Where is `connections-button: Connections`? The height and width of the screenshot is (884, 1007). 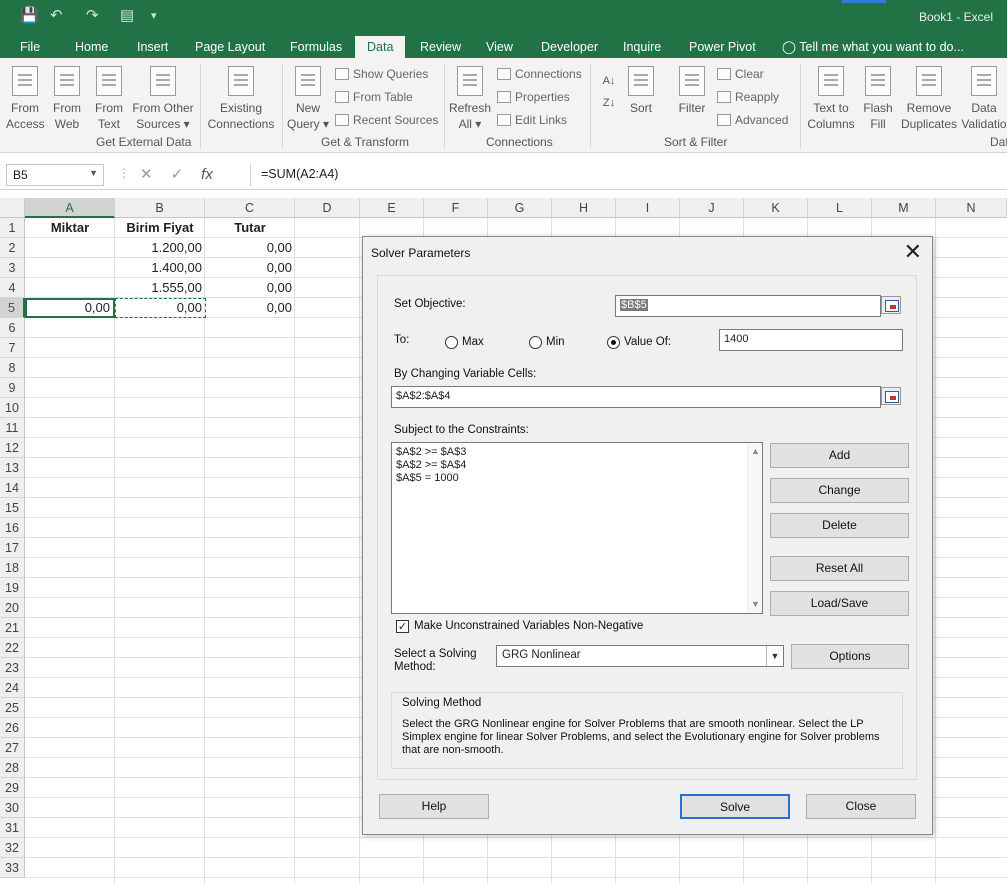 connections-button: Connections is located at coordinates (539, 74).